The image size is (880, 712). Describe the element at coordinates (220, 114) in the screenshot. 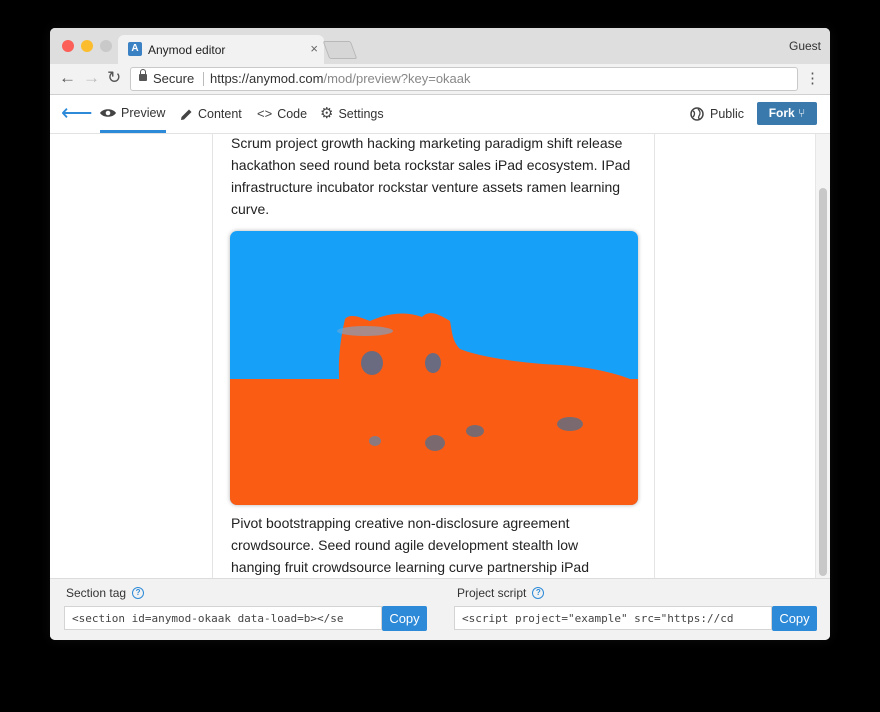

I see `tab-content-label: Content` at that location.